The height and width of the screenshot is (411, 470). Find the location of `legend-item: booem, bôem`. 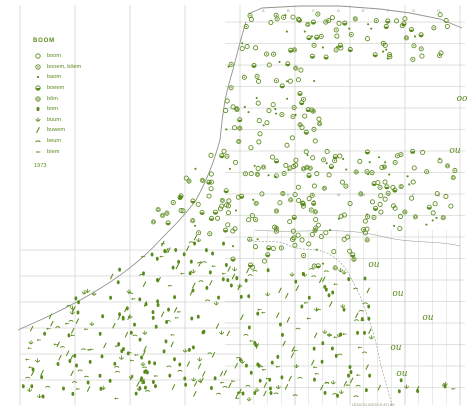

legend-item: booem, bôem is located at coordinates (57, 67).